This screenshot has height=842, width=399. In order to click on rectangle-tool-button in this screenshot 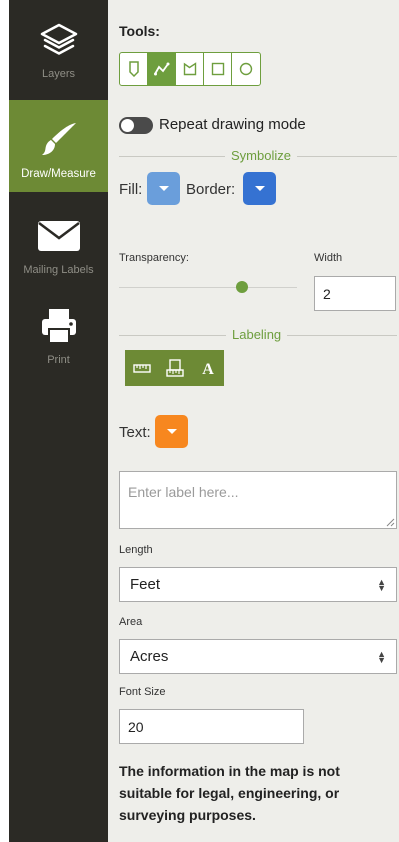, I will do `click(218, 69)`.